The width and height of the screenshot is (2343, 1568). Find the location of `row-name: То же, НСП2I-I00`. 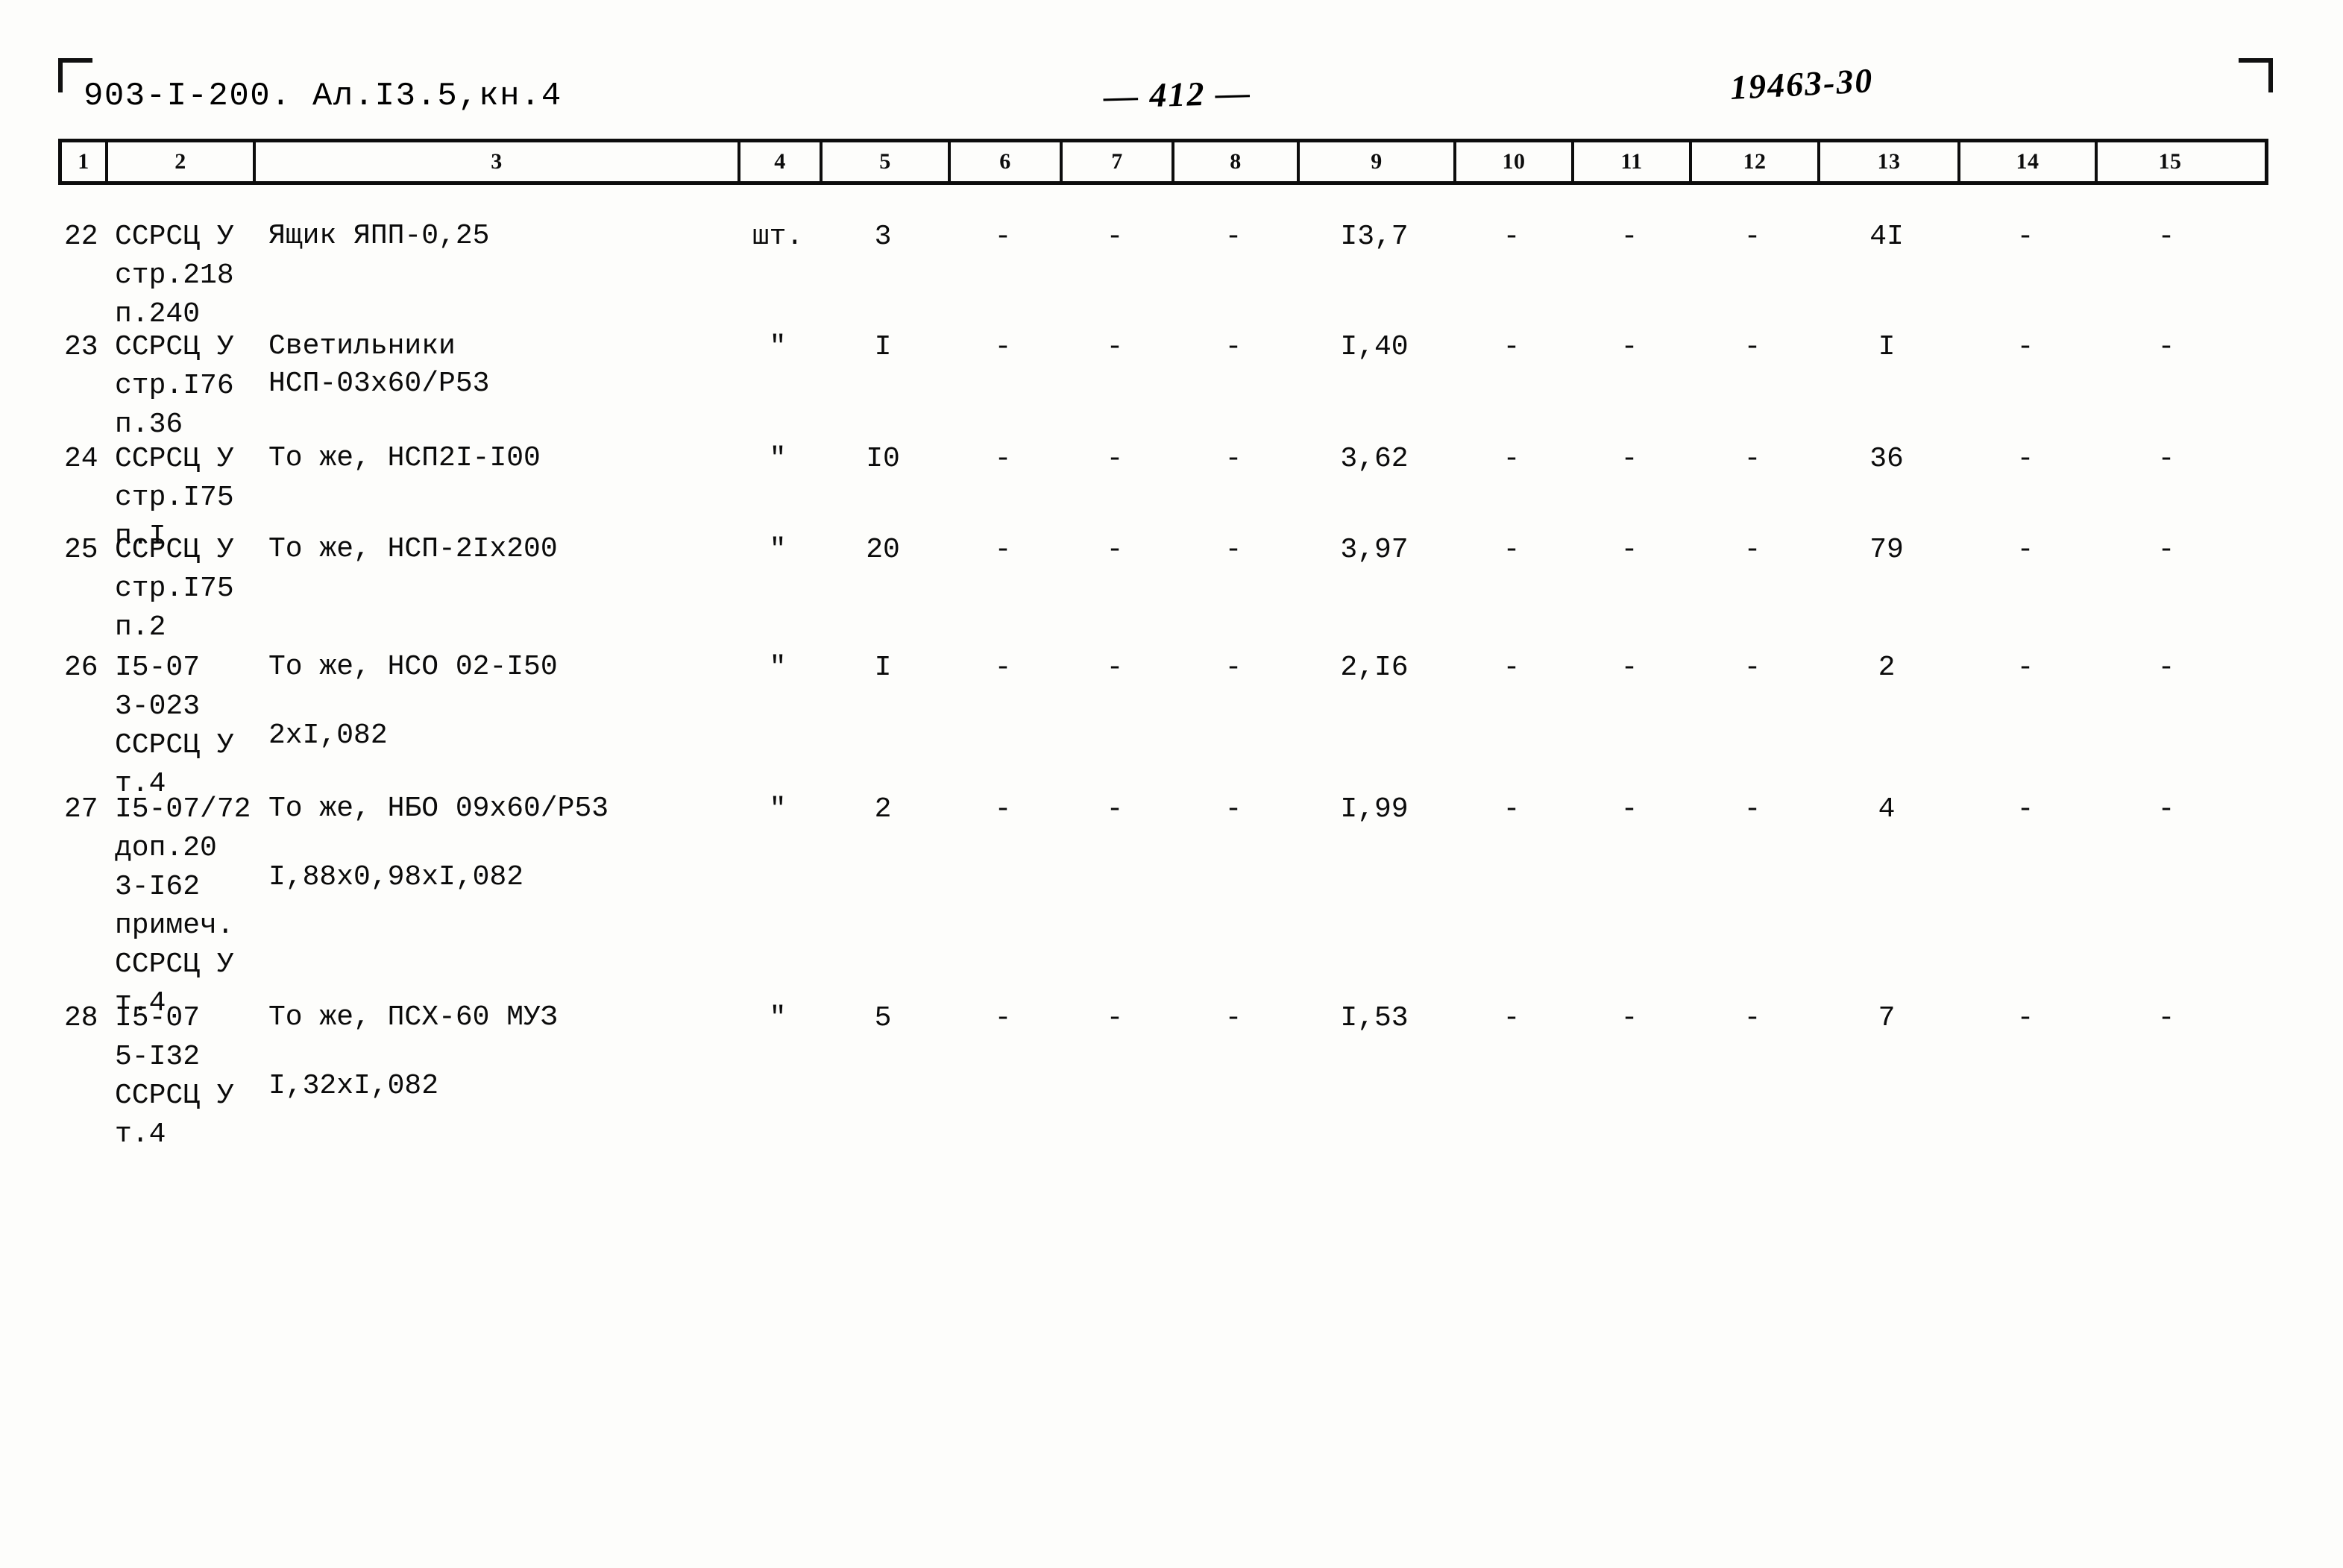

row-name: То же, НСП2I-I00 is located at coordinates (494, 458).